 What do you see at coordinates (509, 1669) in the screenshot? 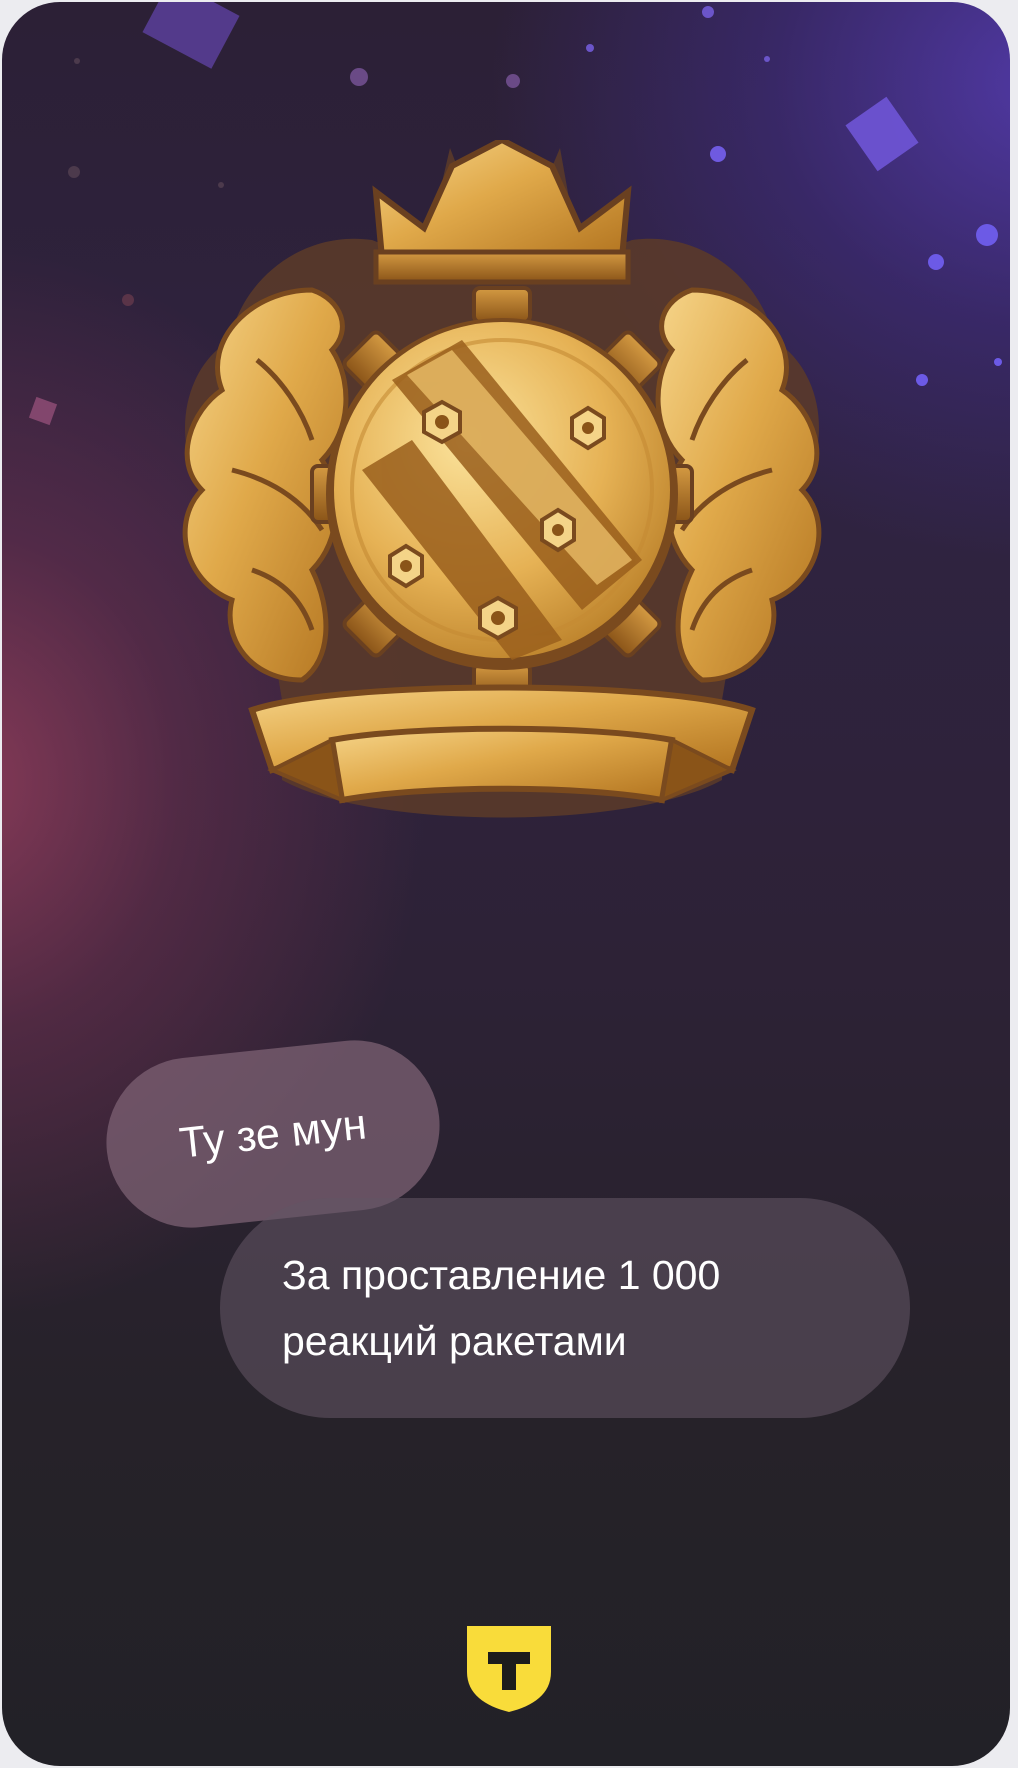
I see `t-shield-logo-icon` at bounding box center [509, 1669].